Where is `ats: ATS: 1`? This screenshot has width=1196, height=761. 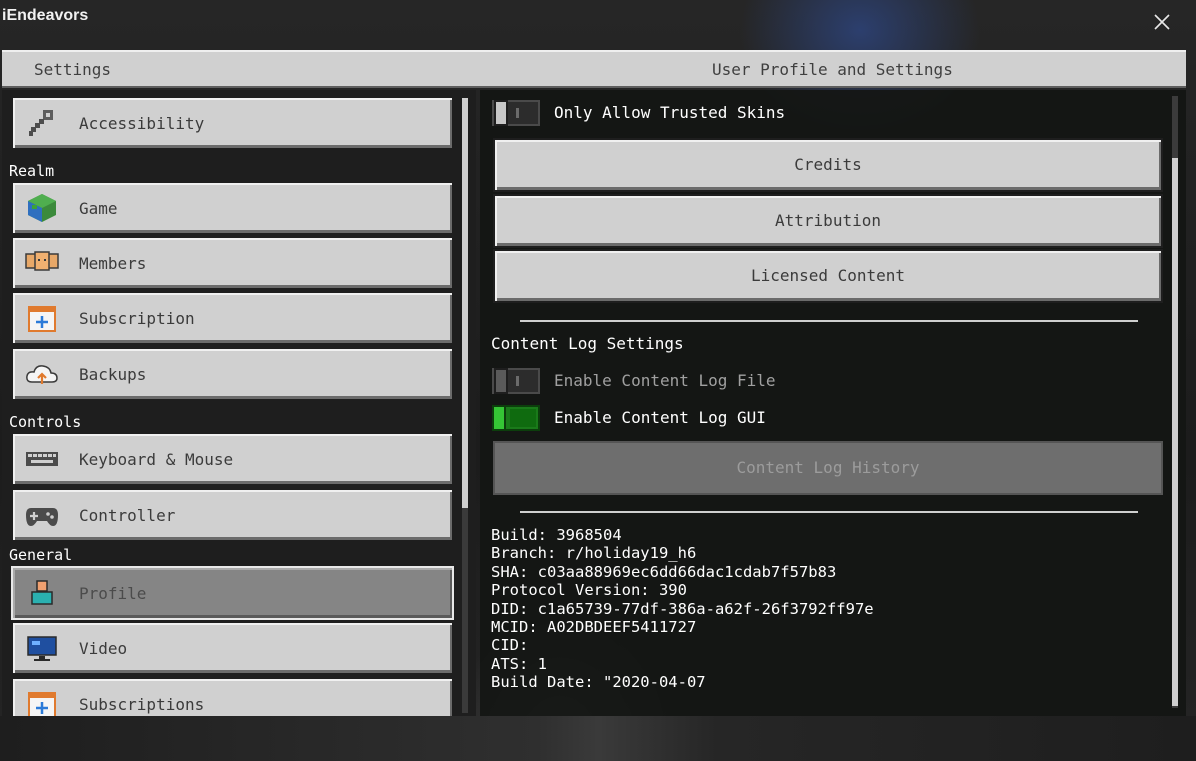 ats: ATS: 1 is located at coordinates (519, 663).